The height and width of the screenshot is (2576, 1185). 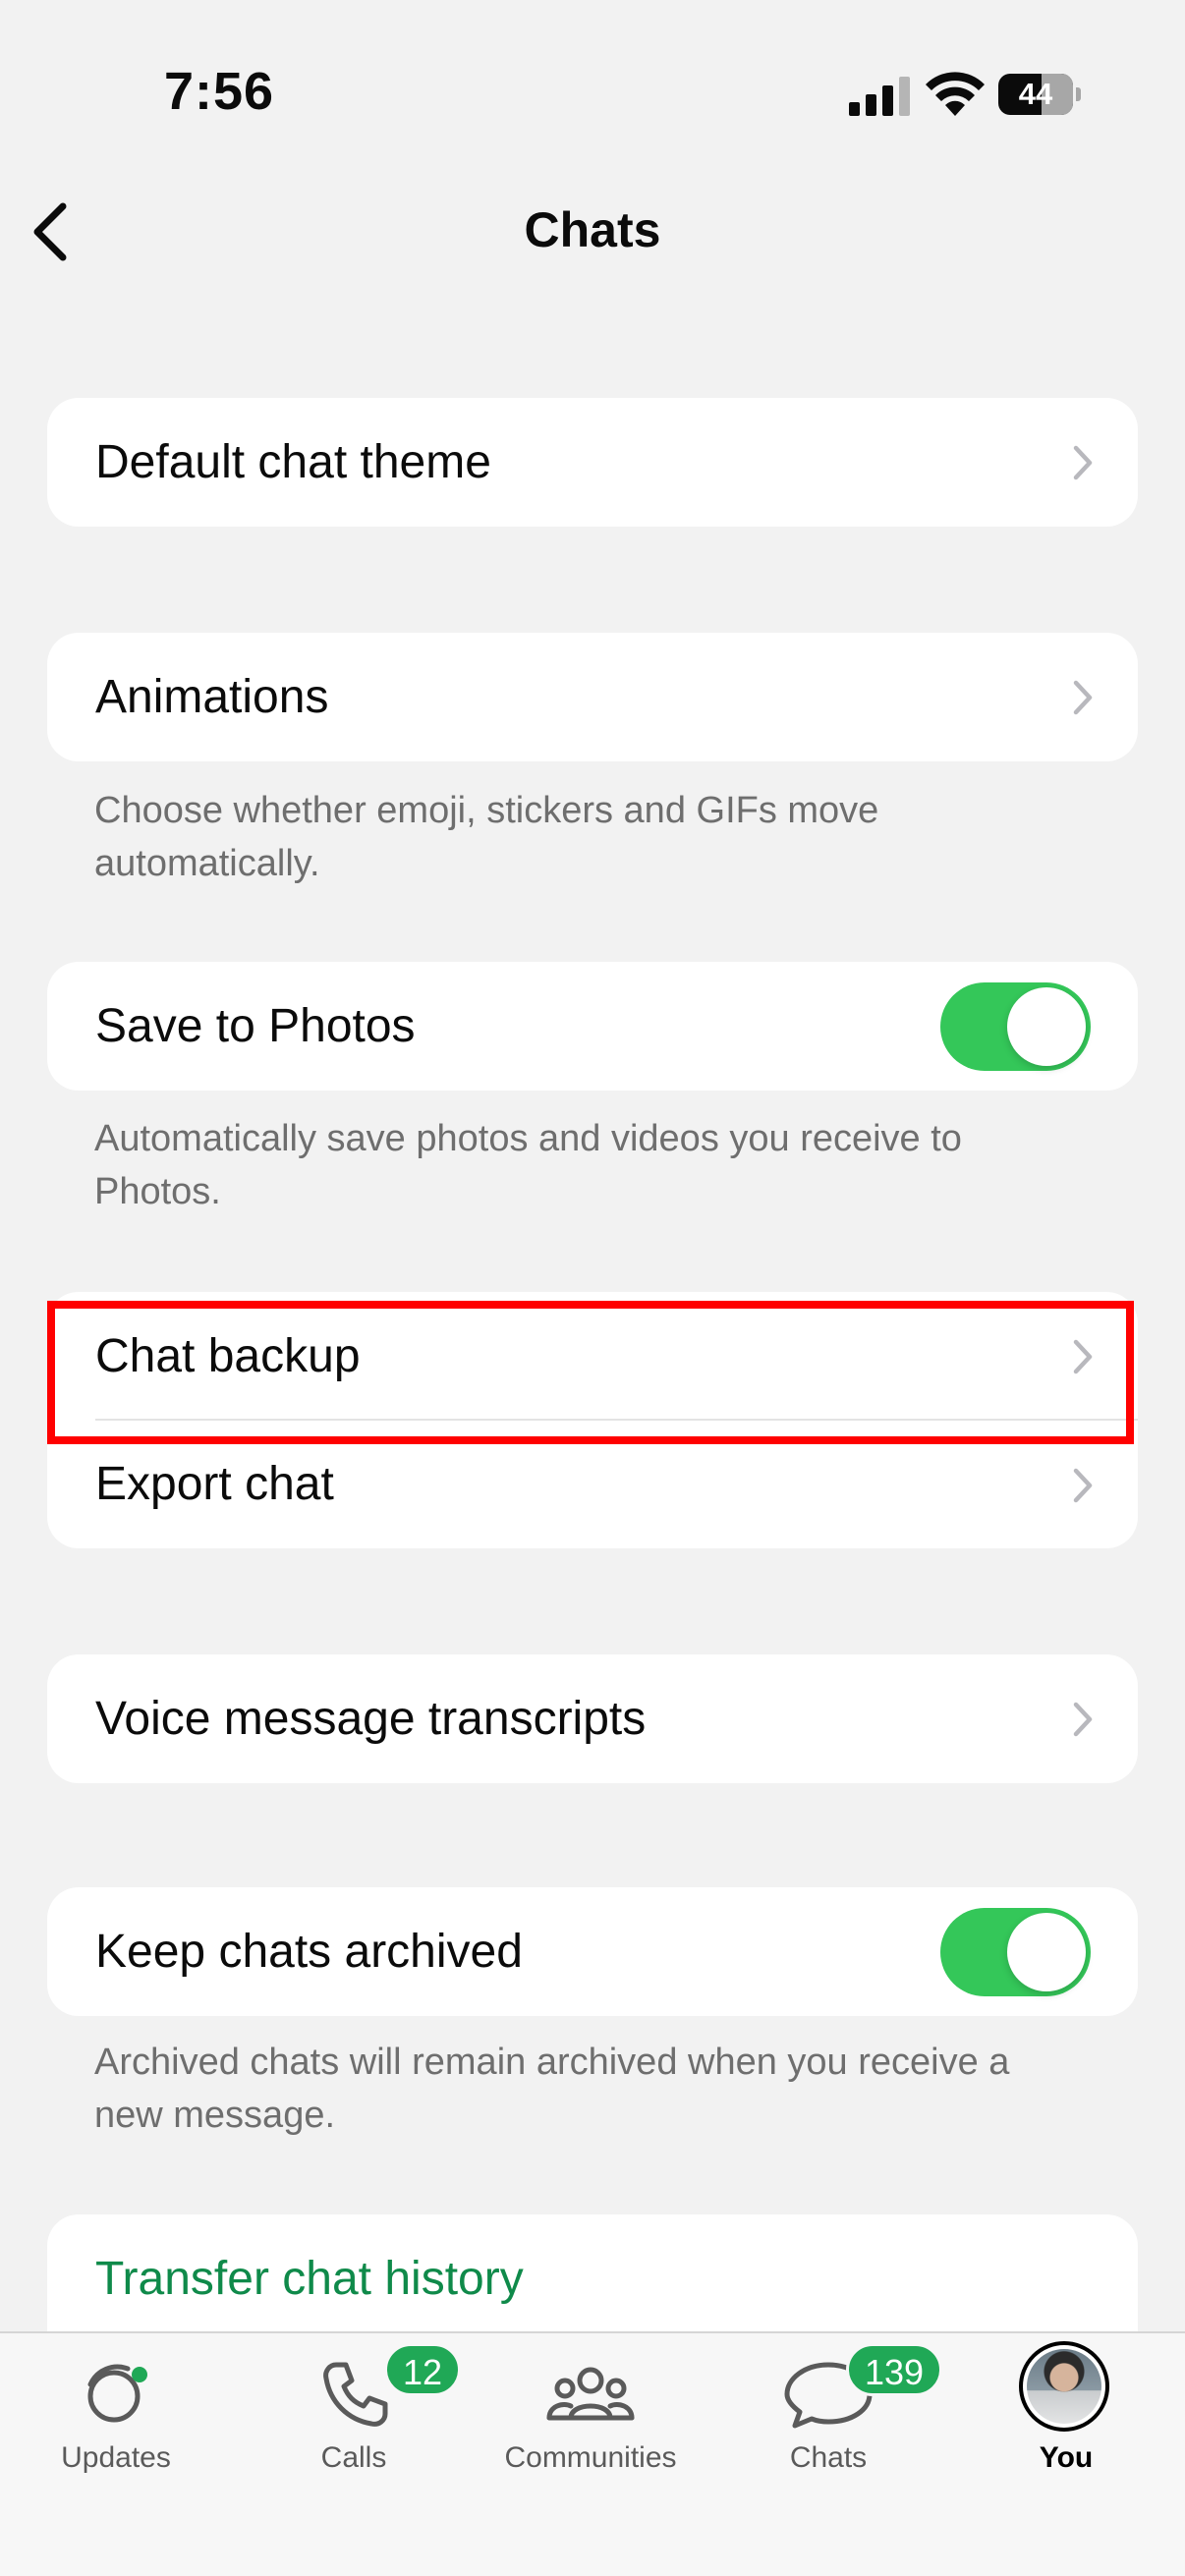 I want to click on communities-icon, so click(x=591, y=2394).